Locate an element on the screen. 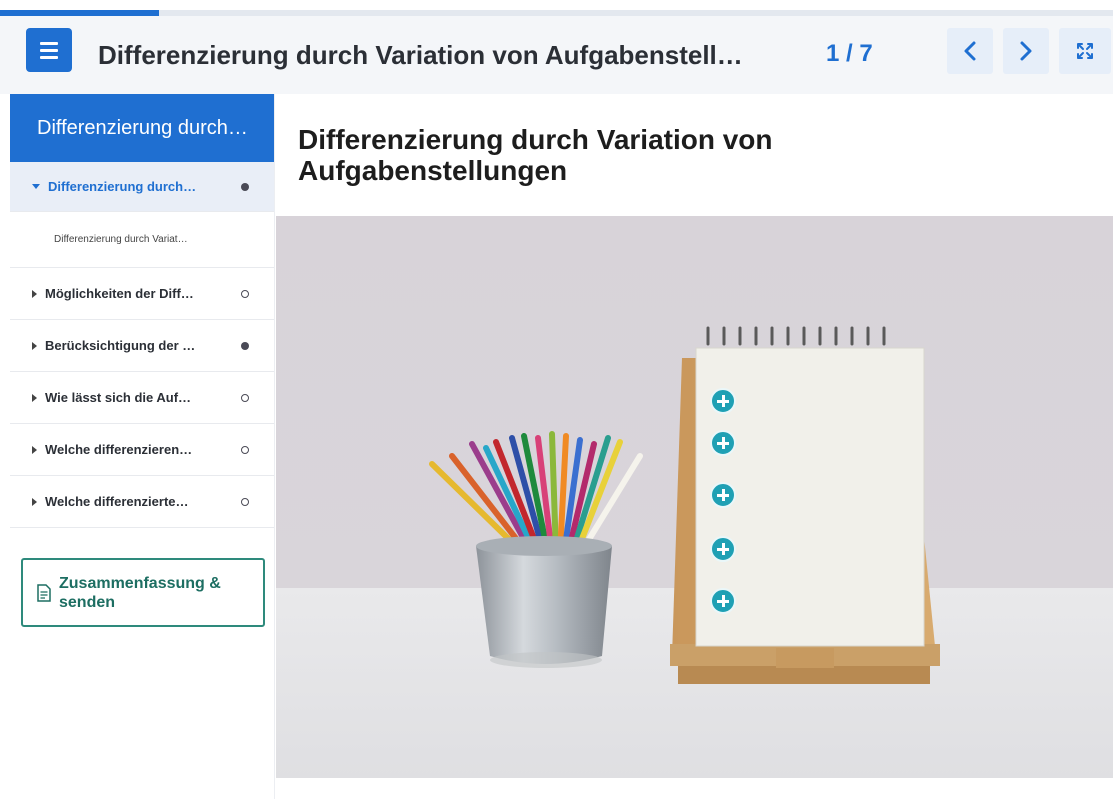 This screenshot has height=799, width=1113. fullscreen-icon is located at coordinates (1085, 51).